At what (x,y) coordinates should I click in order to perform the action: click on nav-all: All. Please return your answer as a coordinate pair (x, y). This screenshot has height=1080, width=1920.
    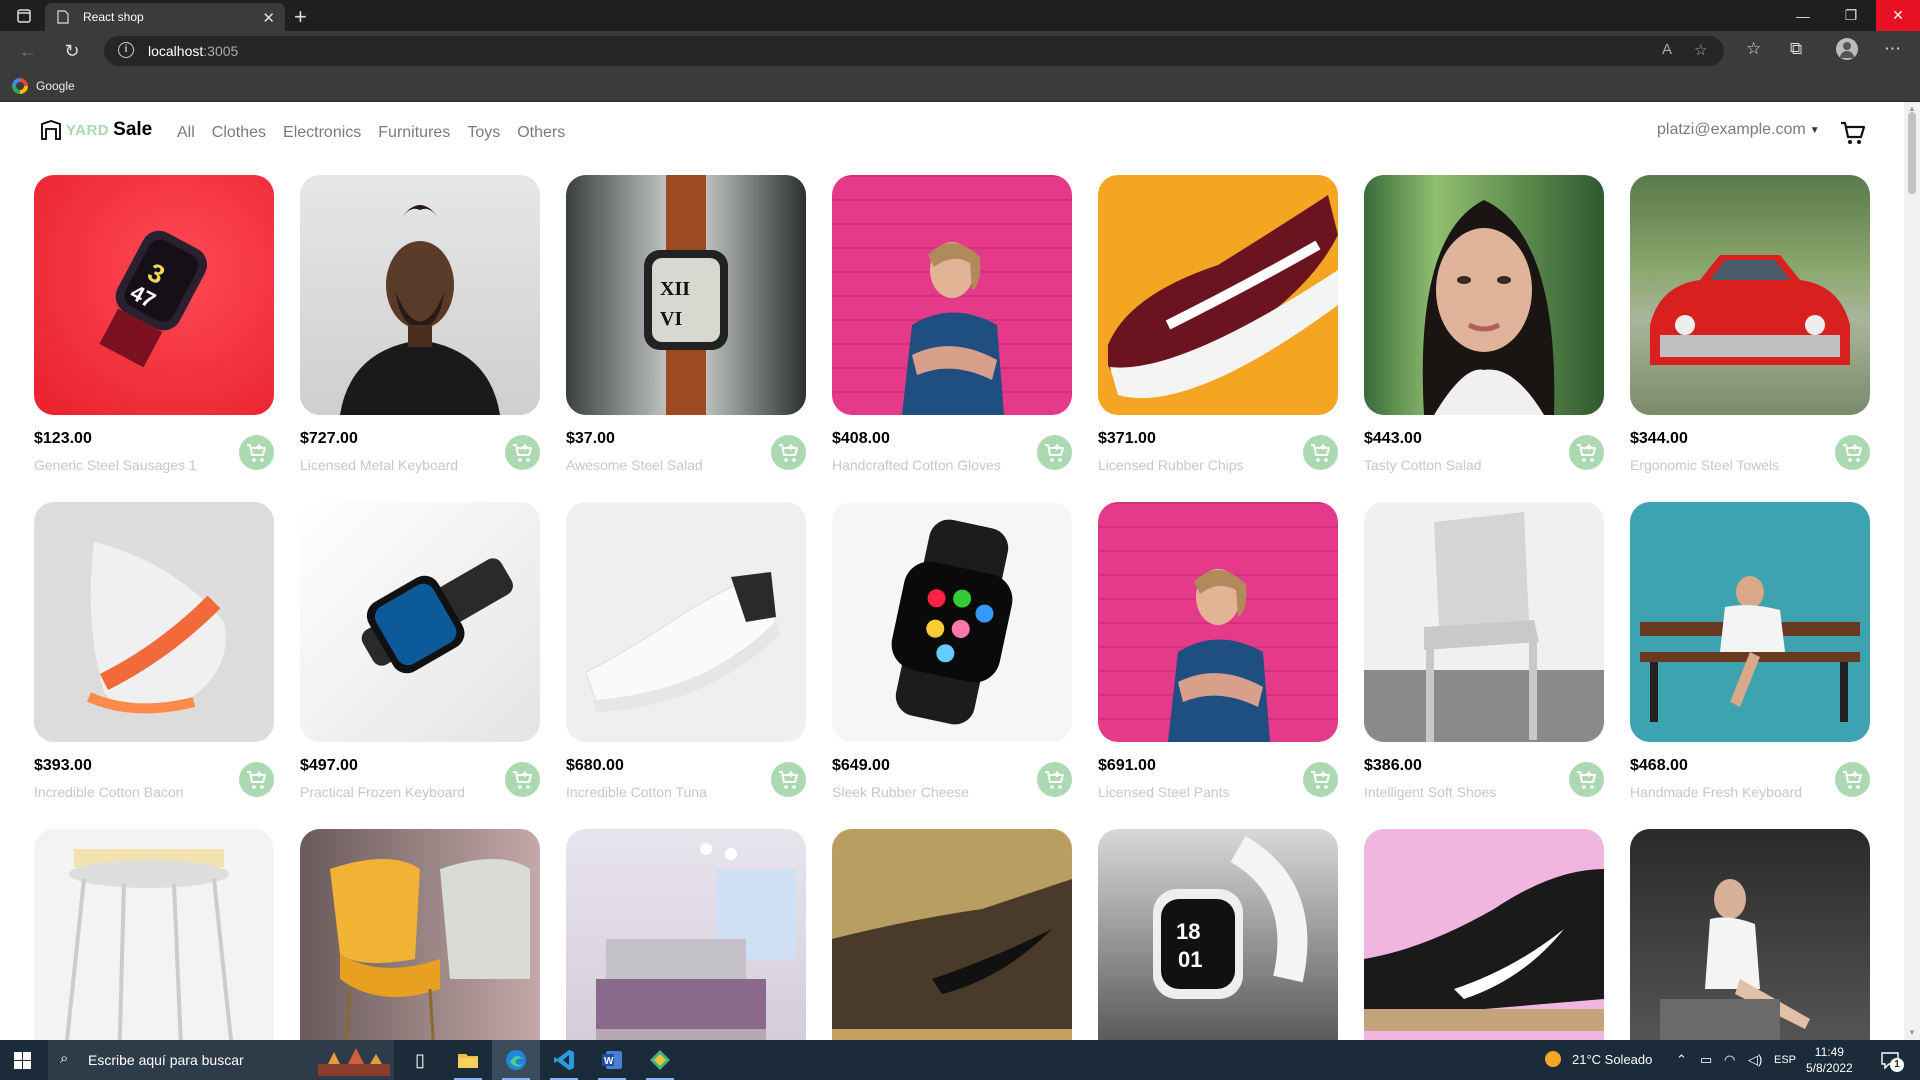
    Looking at the image, I should click on (186, 133).